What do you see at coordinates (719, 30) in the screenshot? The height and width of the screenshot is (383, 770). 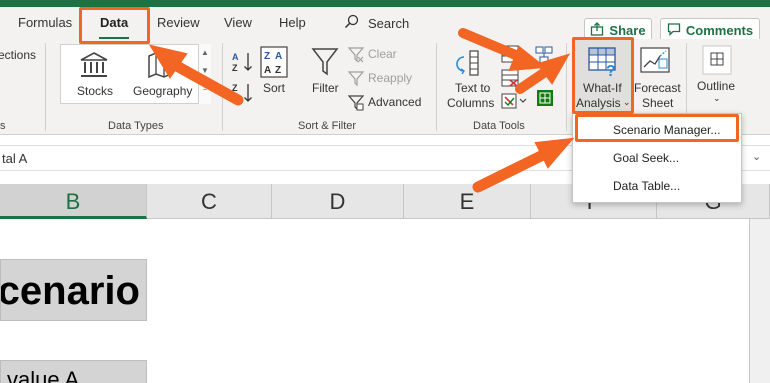 I see `comments-label: Comments` at bounding box center [719, 30].